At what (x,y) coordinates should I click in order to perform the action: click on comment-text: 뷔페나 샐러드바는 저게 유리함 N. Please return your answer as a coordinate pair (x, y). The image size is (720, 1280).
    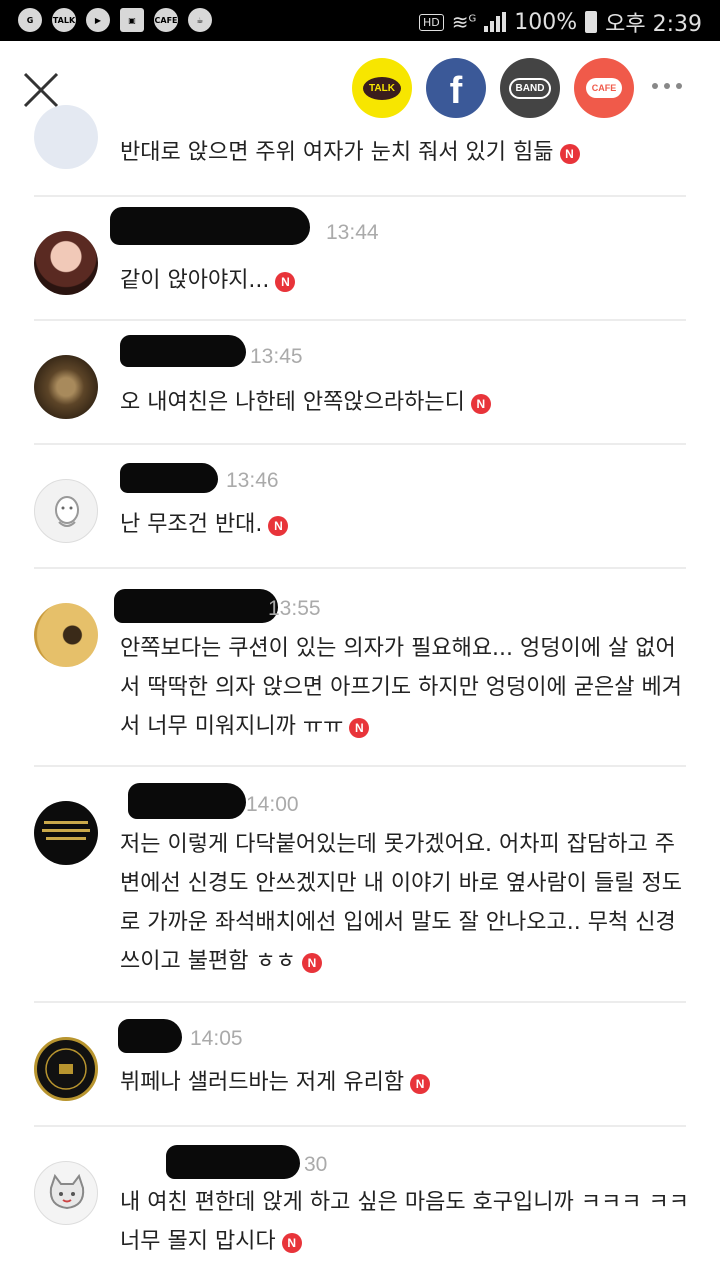
    Looking at the image, I should click on (405, 1082).